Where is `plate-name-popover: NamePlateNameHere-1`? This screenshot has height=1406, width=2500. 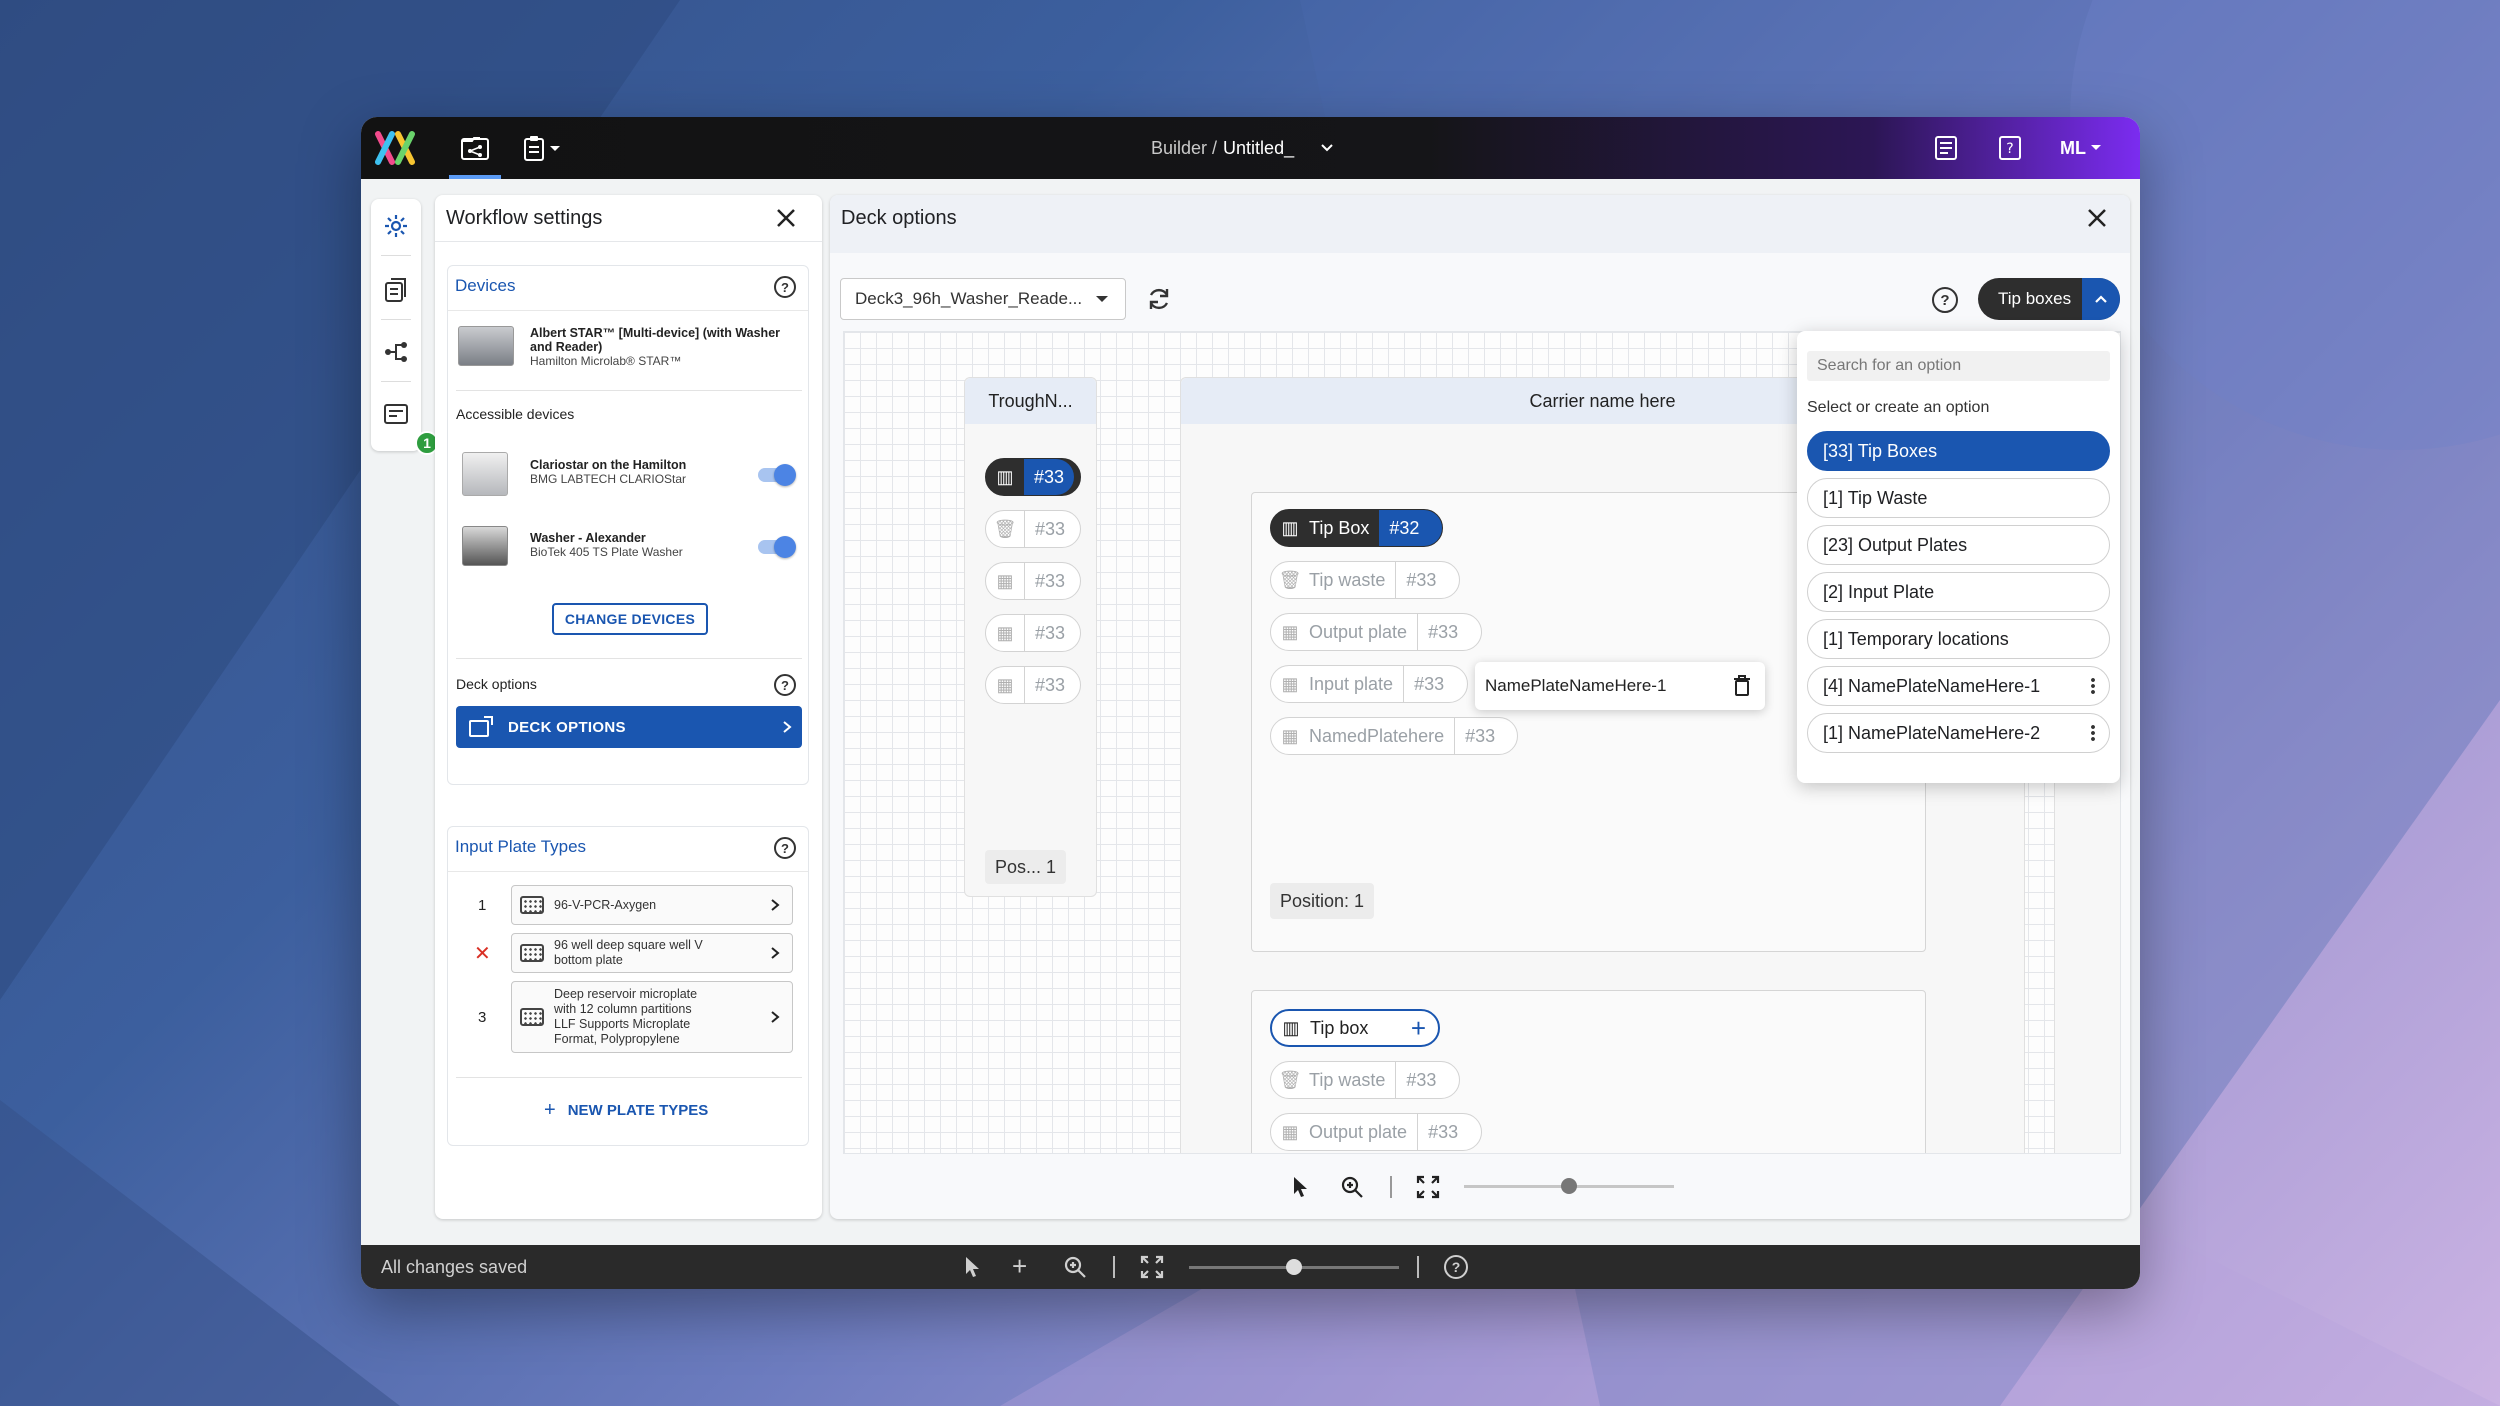
plate-name-popover: NamePlateNameHere-1 is located at coordinates (1620, 686).